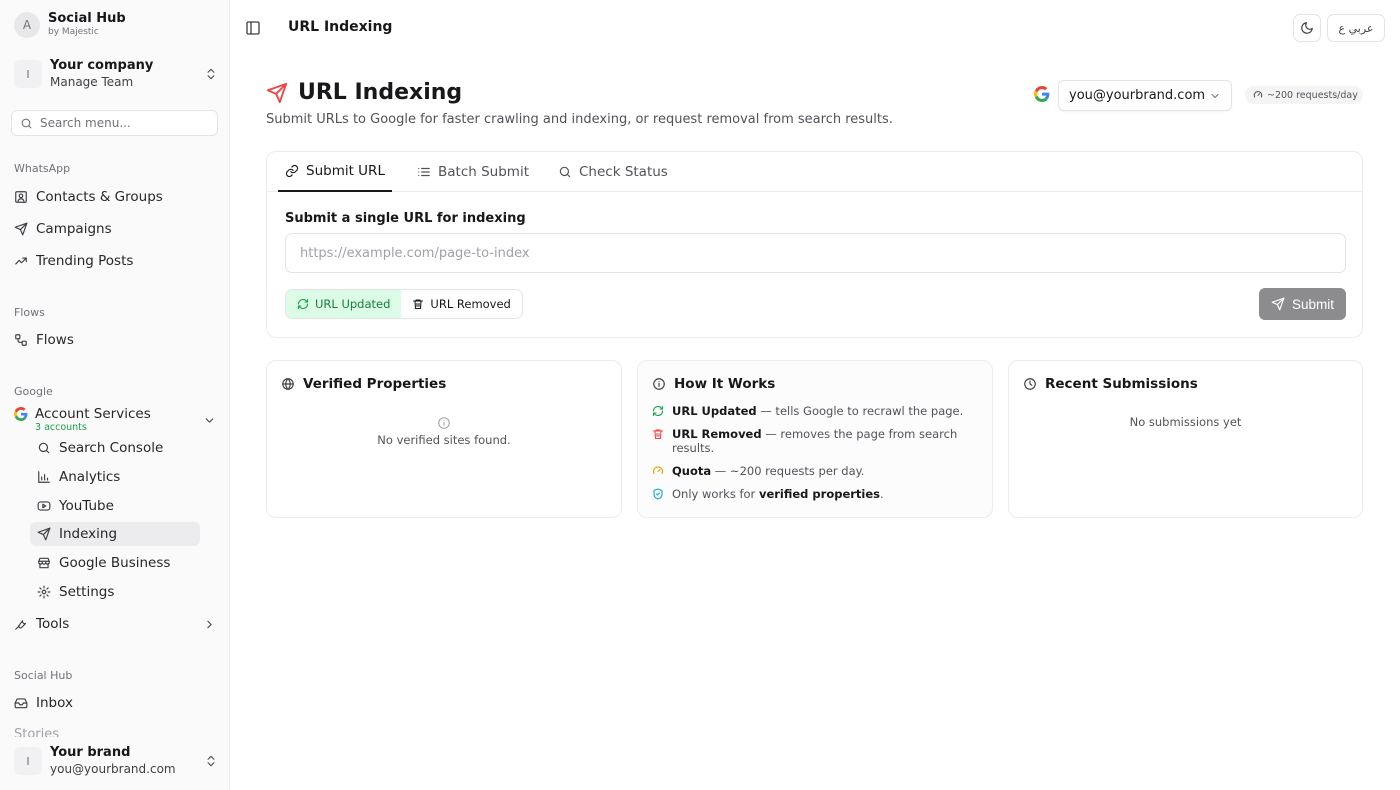 This screenshot has height=790, width=1400. What do you see at coordinates (43, 675) in the screenshot?
I see `section-label-social-hub: Social Hub` at bounding box center [43, 675].